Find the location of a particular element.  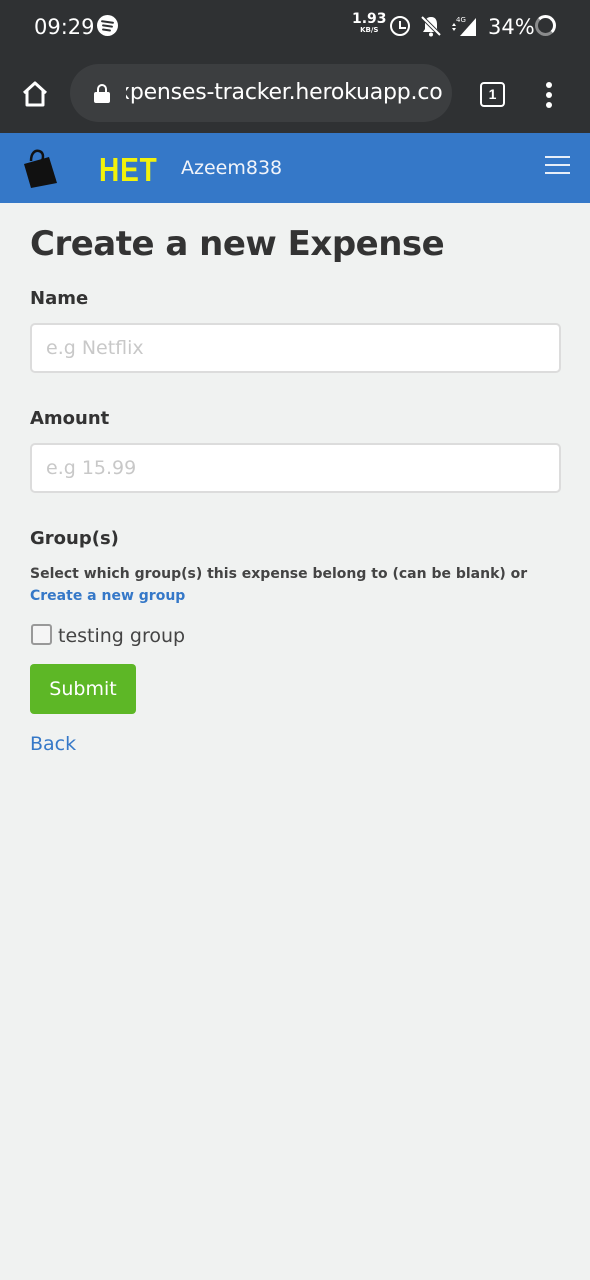

bell-muted-icon is located at coordinates (431, 26).